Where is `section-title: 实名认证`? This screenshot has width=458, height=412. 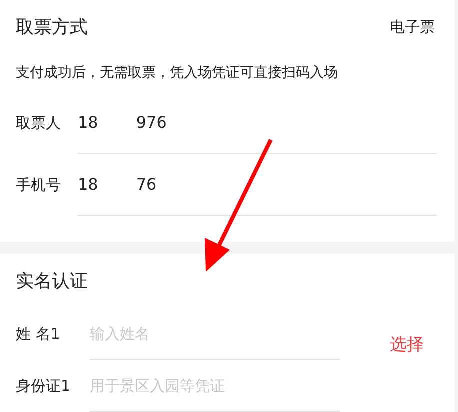
section-title: 实名认证 is located at coordinates (52, 281).